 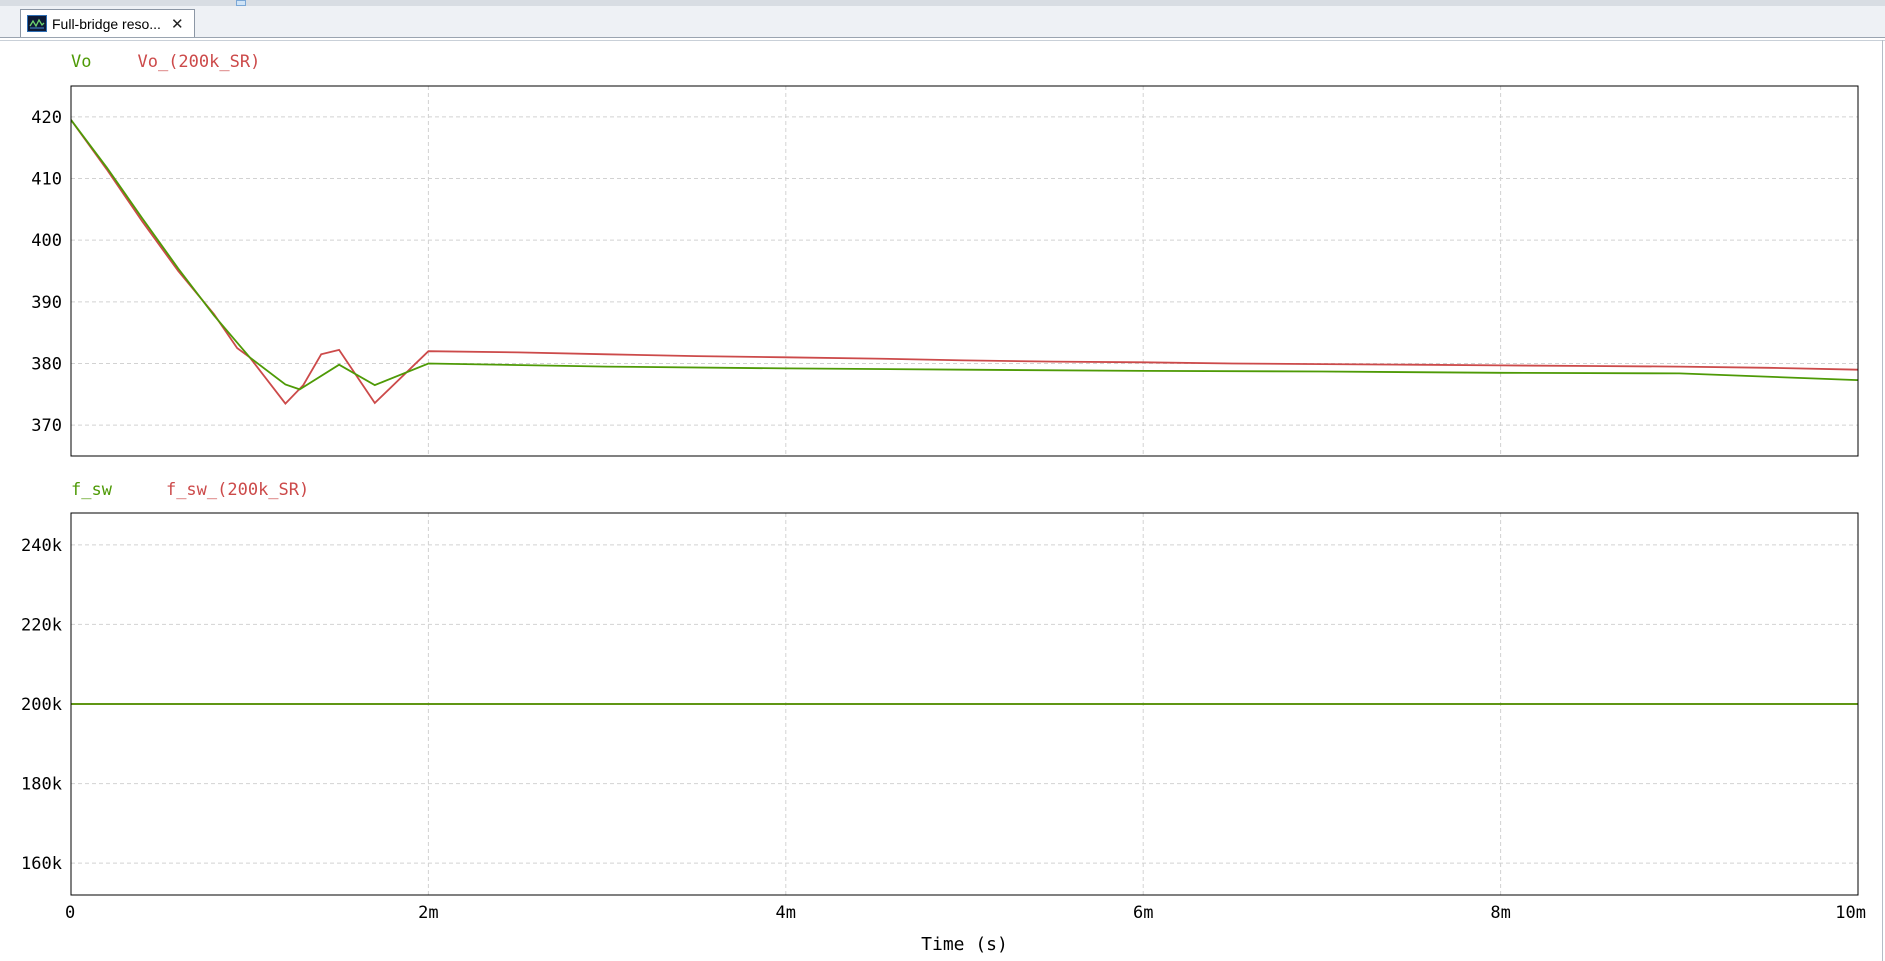 What do you see at coordinates (46, 241) in the screenshot?
I see `y-tick-label: 400` at bounding box center [46, 241].